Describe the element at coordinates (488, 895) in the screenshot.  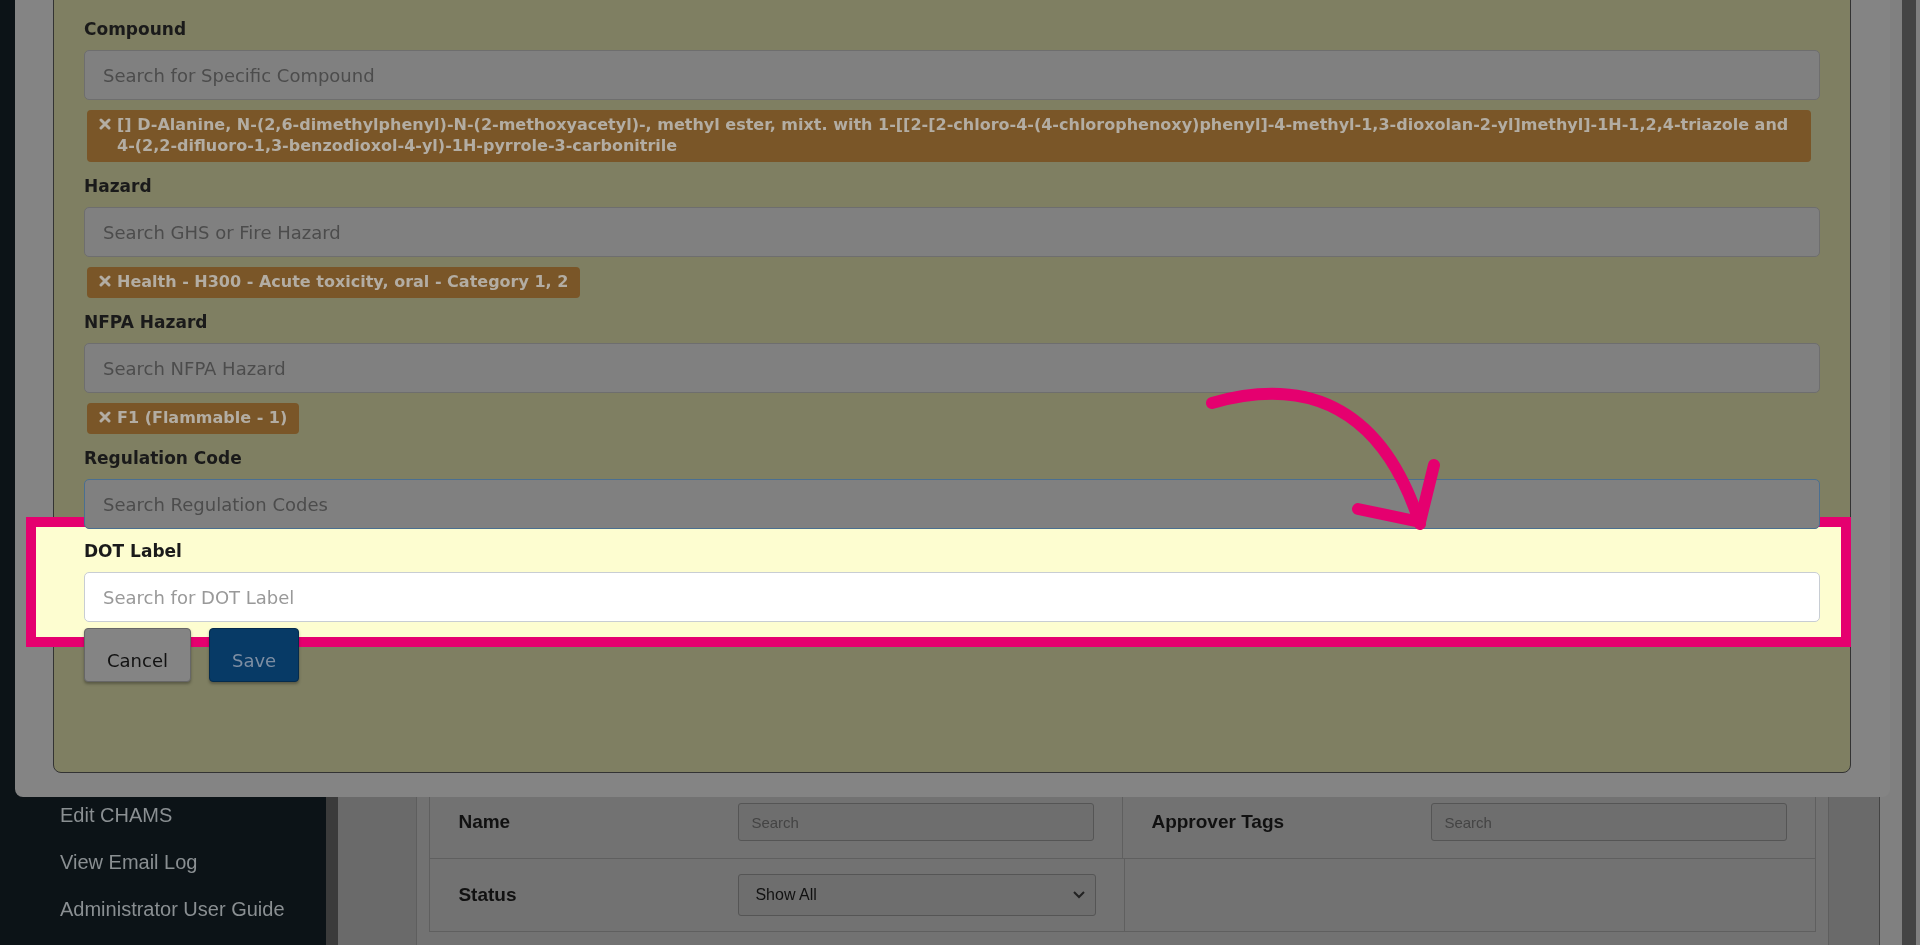
I see `filter-label: Status` at that location.